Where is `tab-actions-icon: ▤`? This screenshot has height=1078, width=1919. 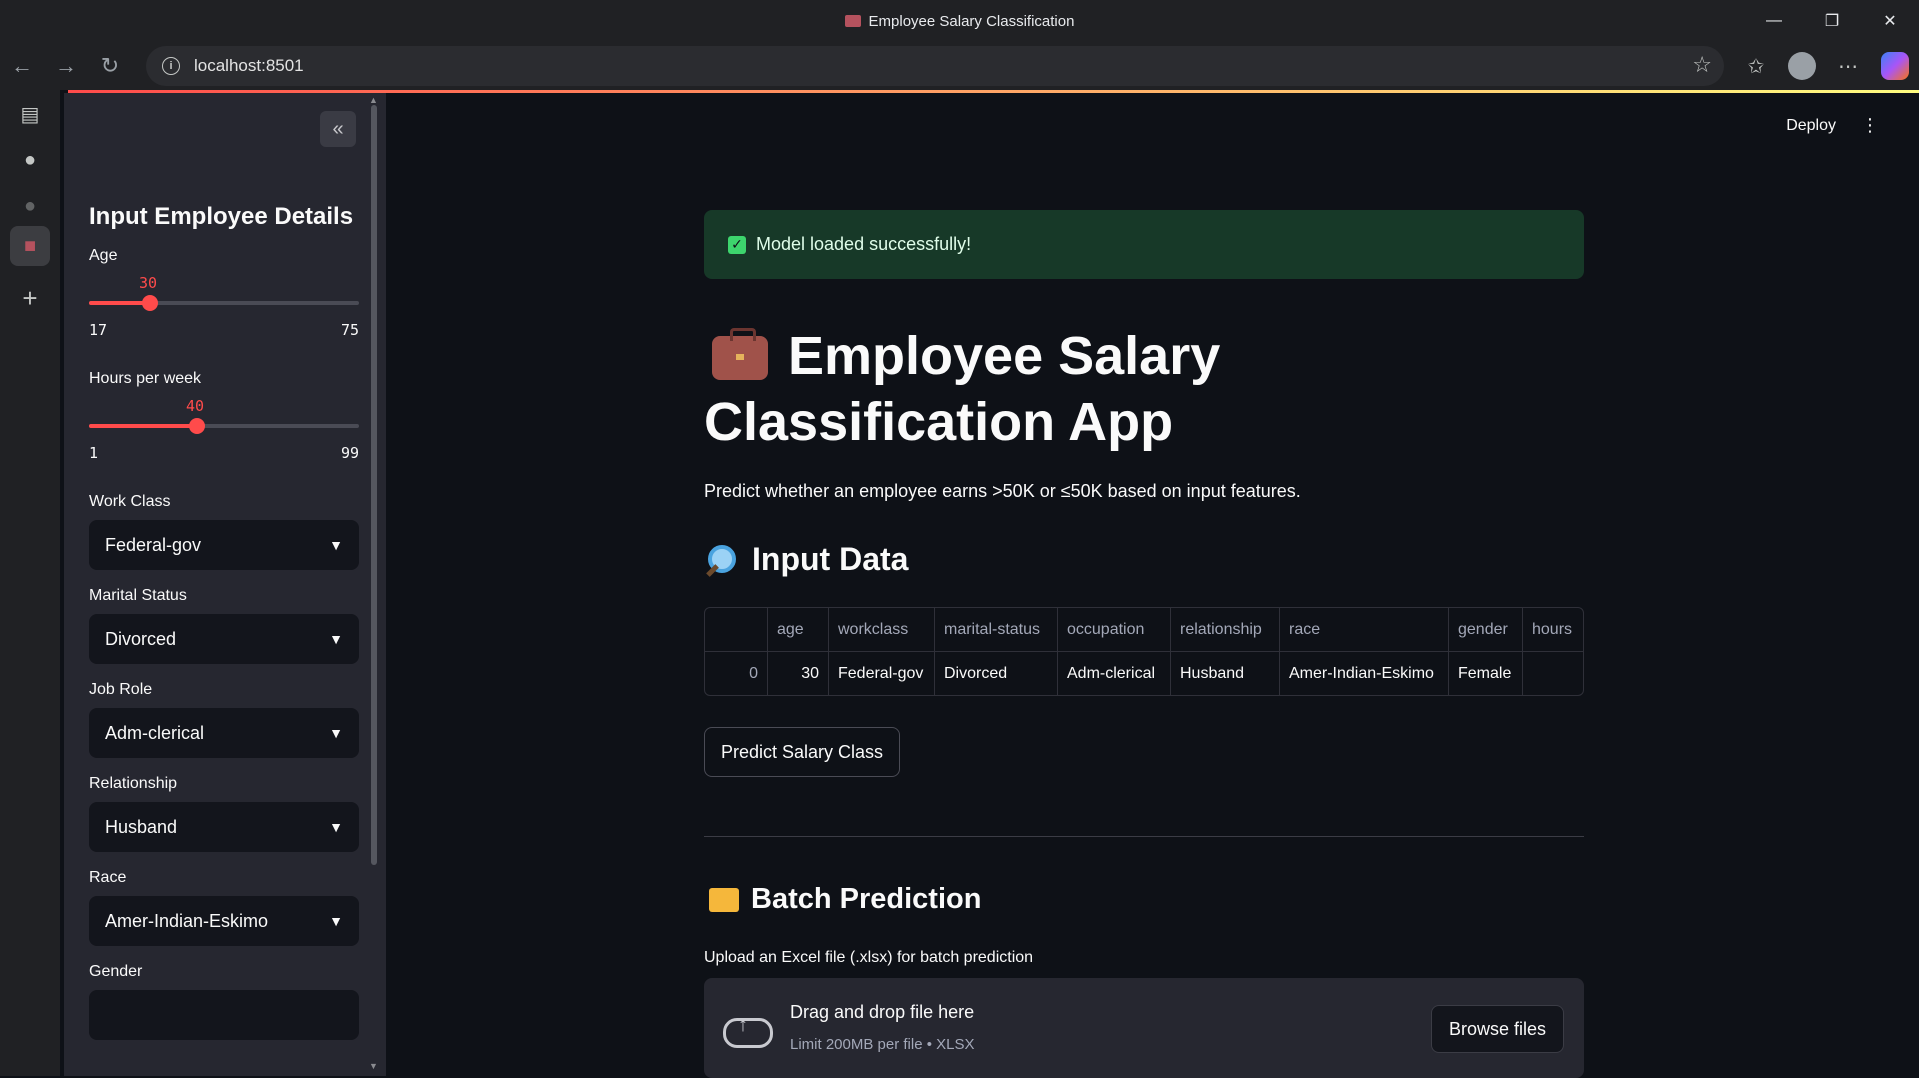 tab-actions-icon: ▤ is located at coordinates (30, 114).